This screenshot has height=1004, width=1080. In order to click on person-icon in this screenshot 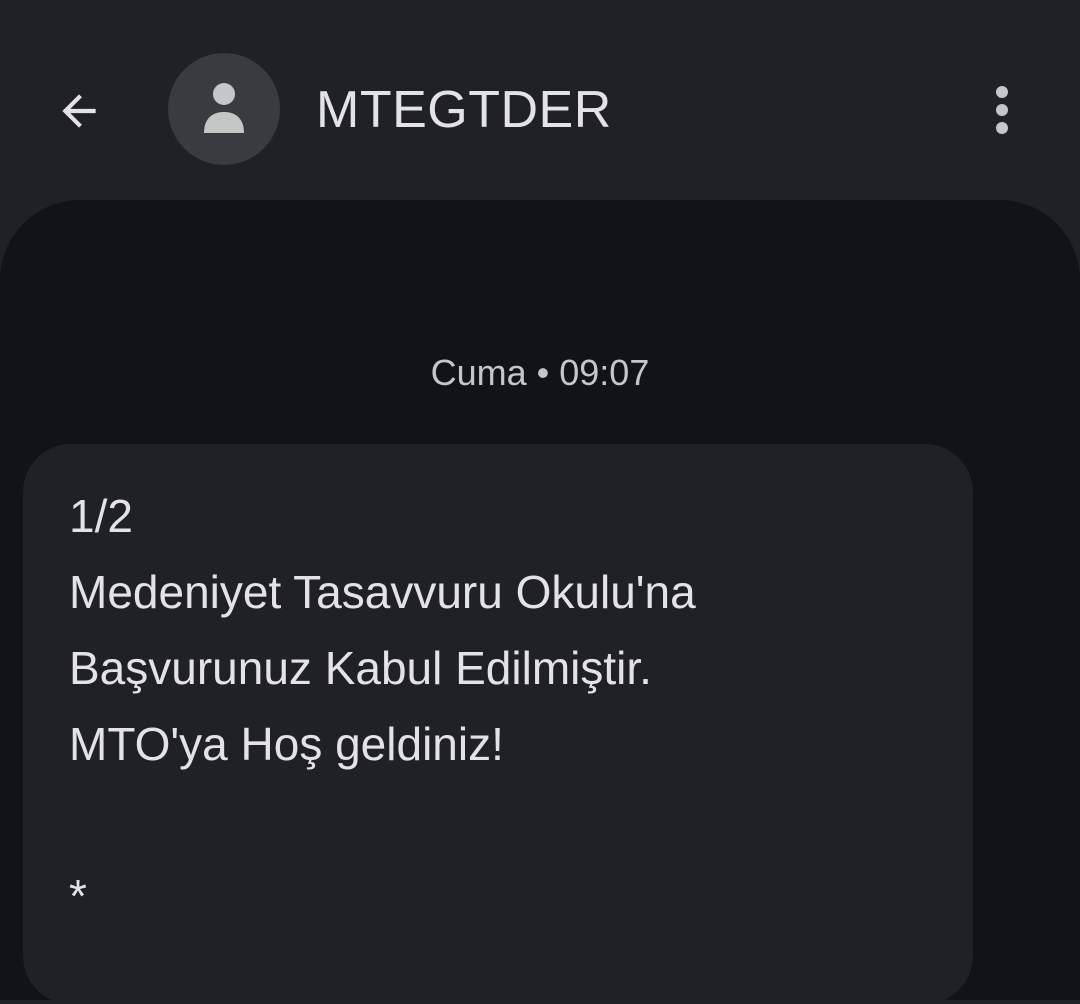, I will do `click(224, 108)`.